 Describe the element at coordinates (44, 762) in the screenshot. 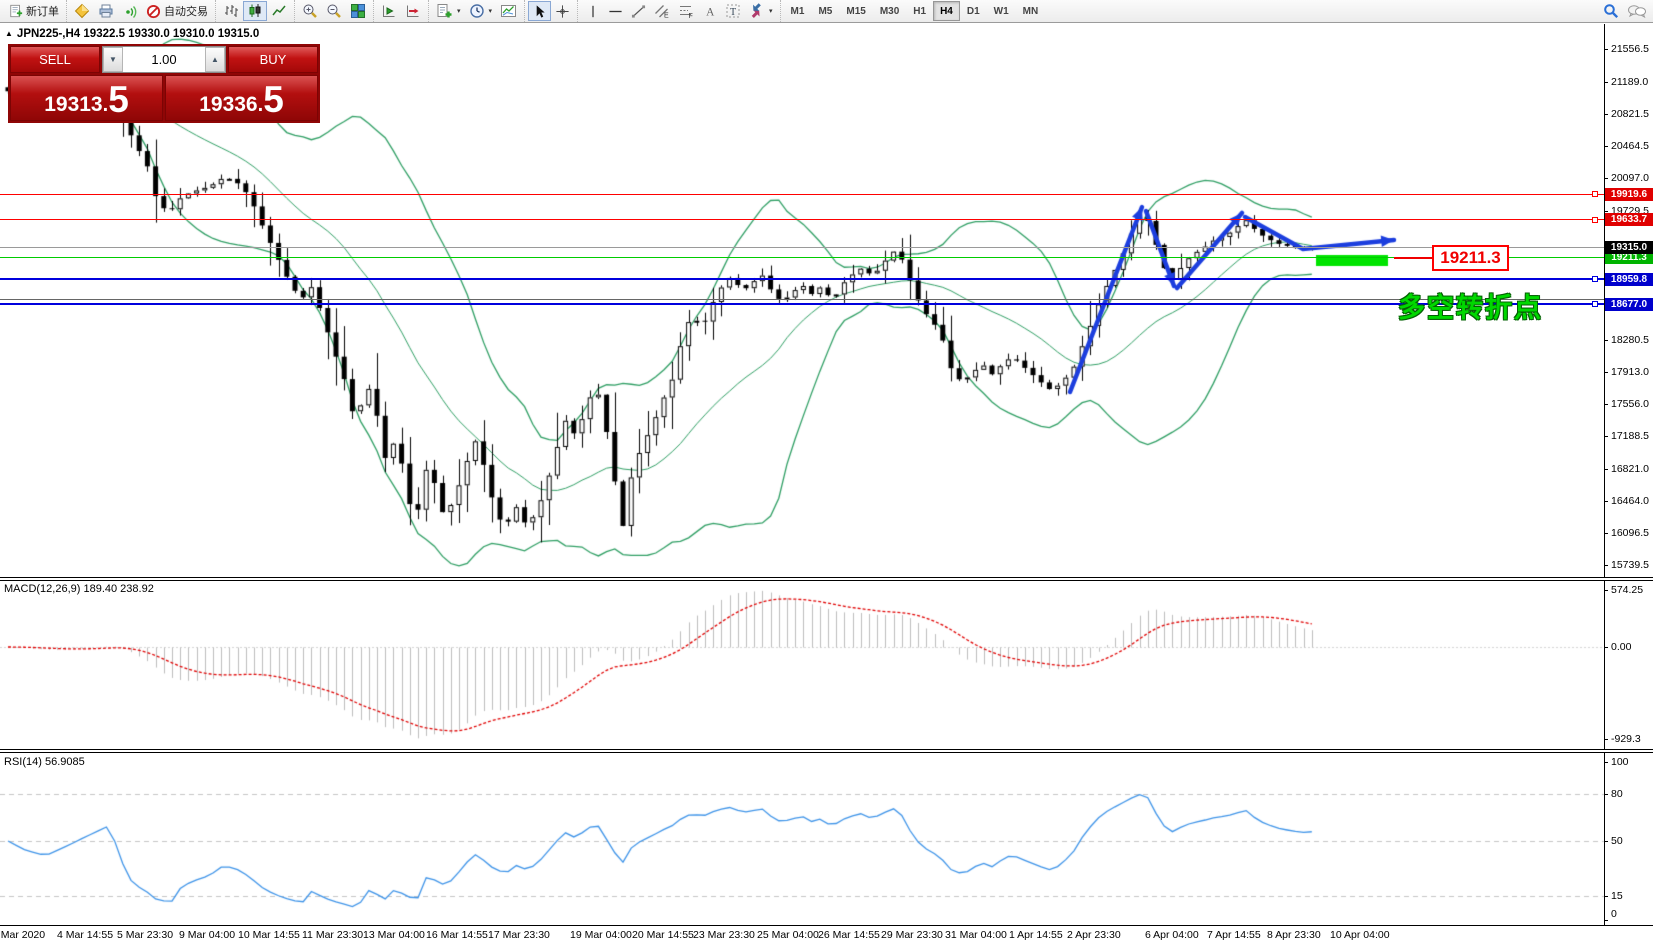

I see `rsi-indicator-label: RSI(14) 56.9085` at that location.